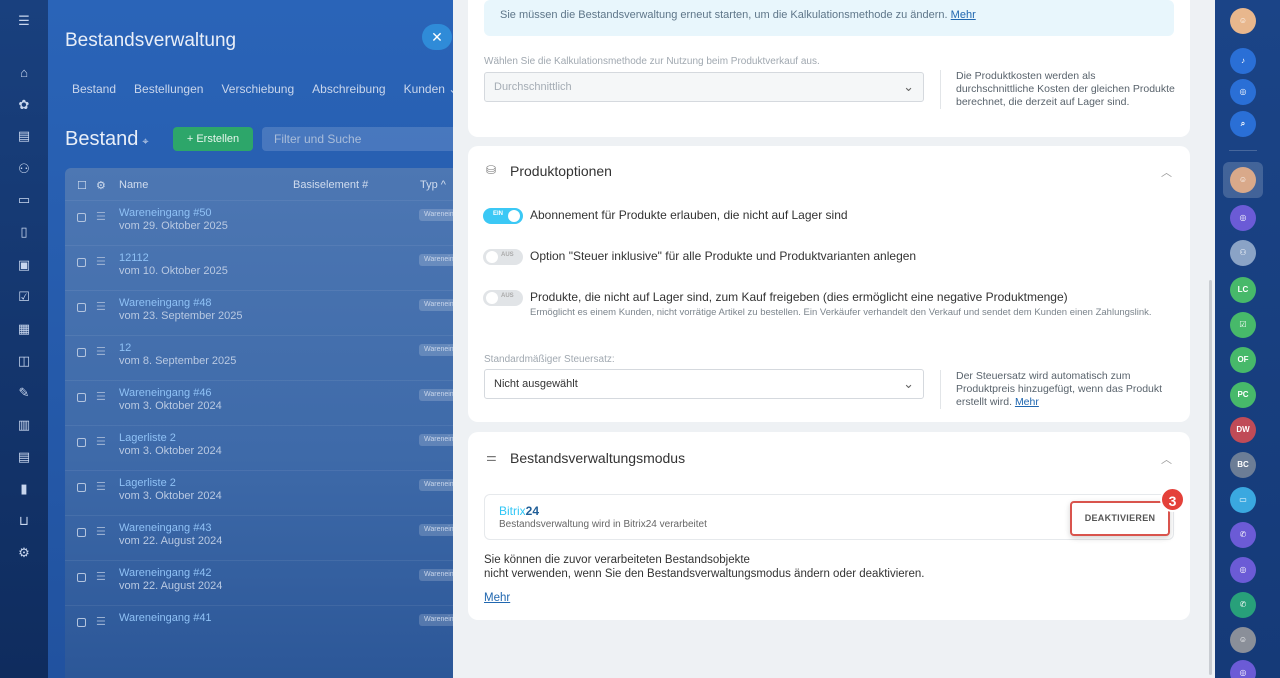  Describe the element at coordinates (266, 627) in the screenshot. I see `table-row: ☰ Wareneingang #41 Wareneing` at that location.